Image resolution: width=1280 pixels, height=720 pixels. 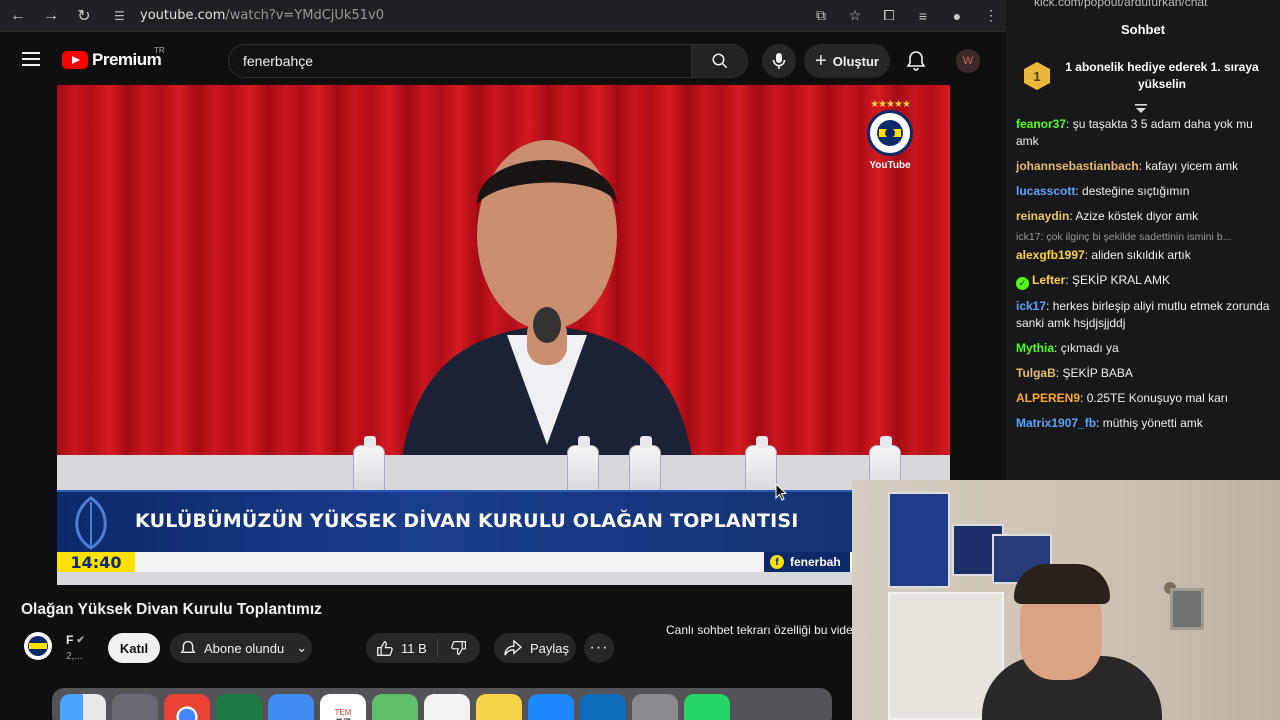 What do you see at coordinates (1143, 348) in the screenshot?
I see `chat-message: Mythia: çıkmadı ya` at bounding box center [1143, 348].